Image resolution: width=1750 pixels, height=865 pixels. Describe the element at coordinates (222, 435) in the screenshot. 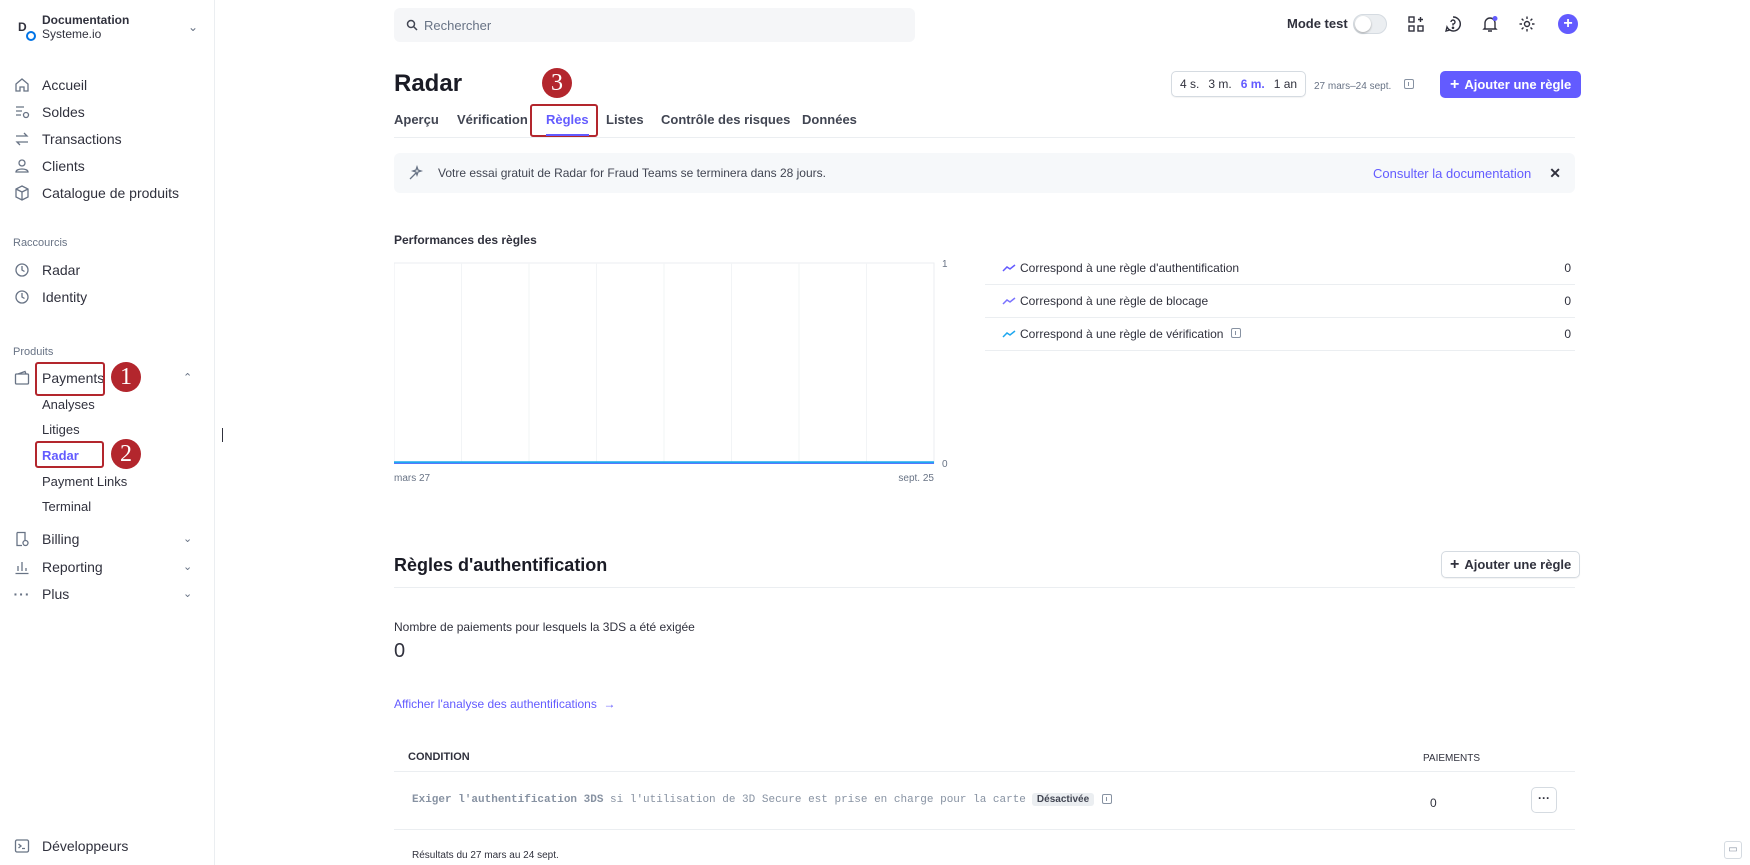

I see `text-cursor` at that location.